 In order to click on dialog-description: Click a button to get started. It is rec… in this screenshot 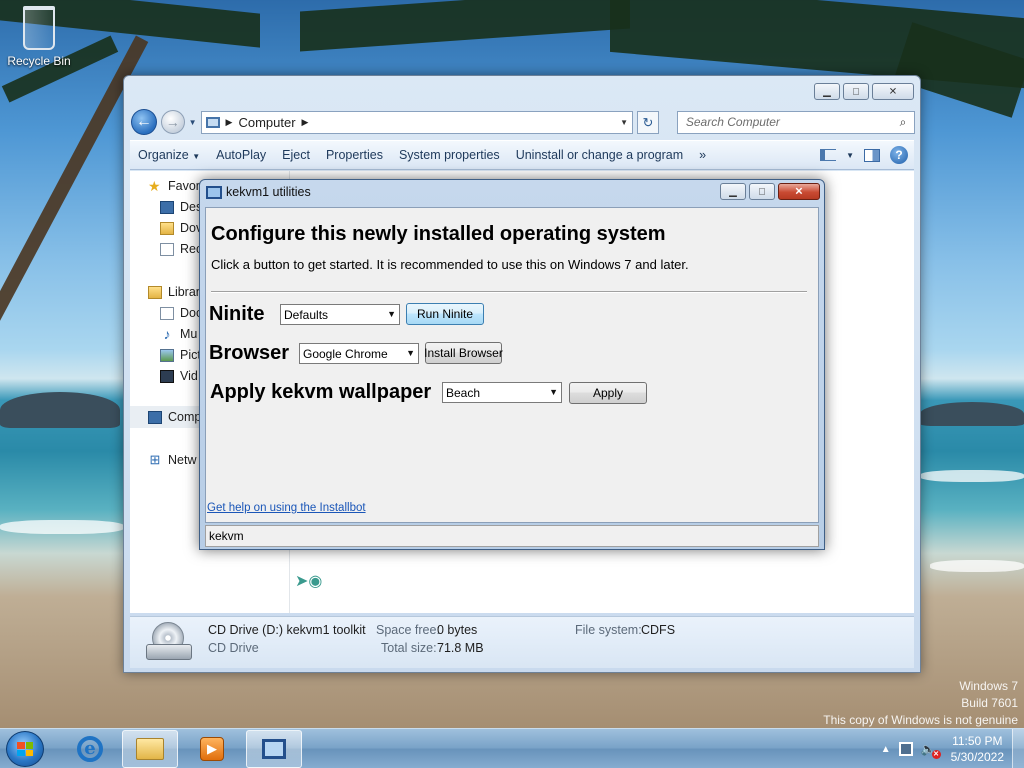, I will do `click(450, 264)`.